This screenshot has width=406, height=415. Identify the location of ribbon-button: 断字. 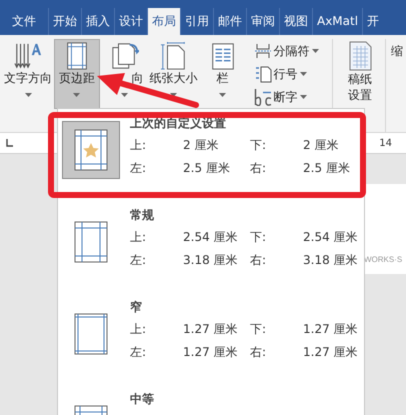
(290, 97).